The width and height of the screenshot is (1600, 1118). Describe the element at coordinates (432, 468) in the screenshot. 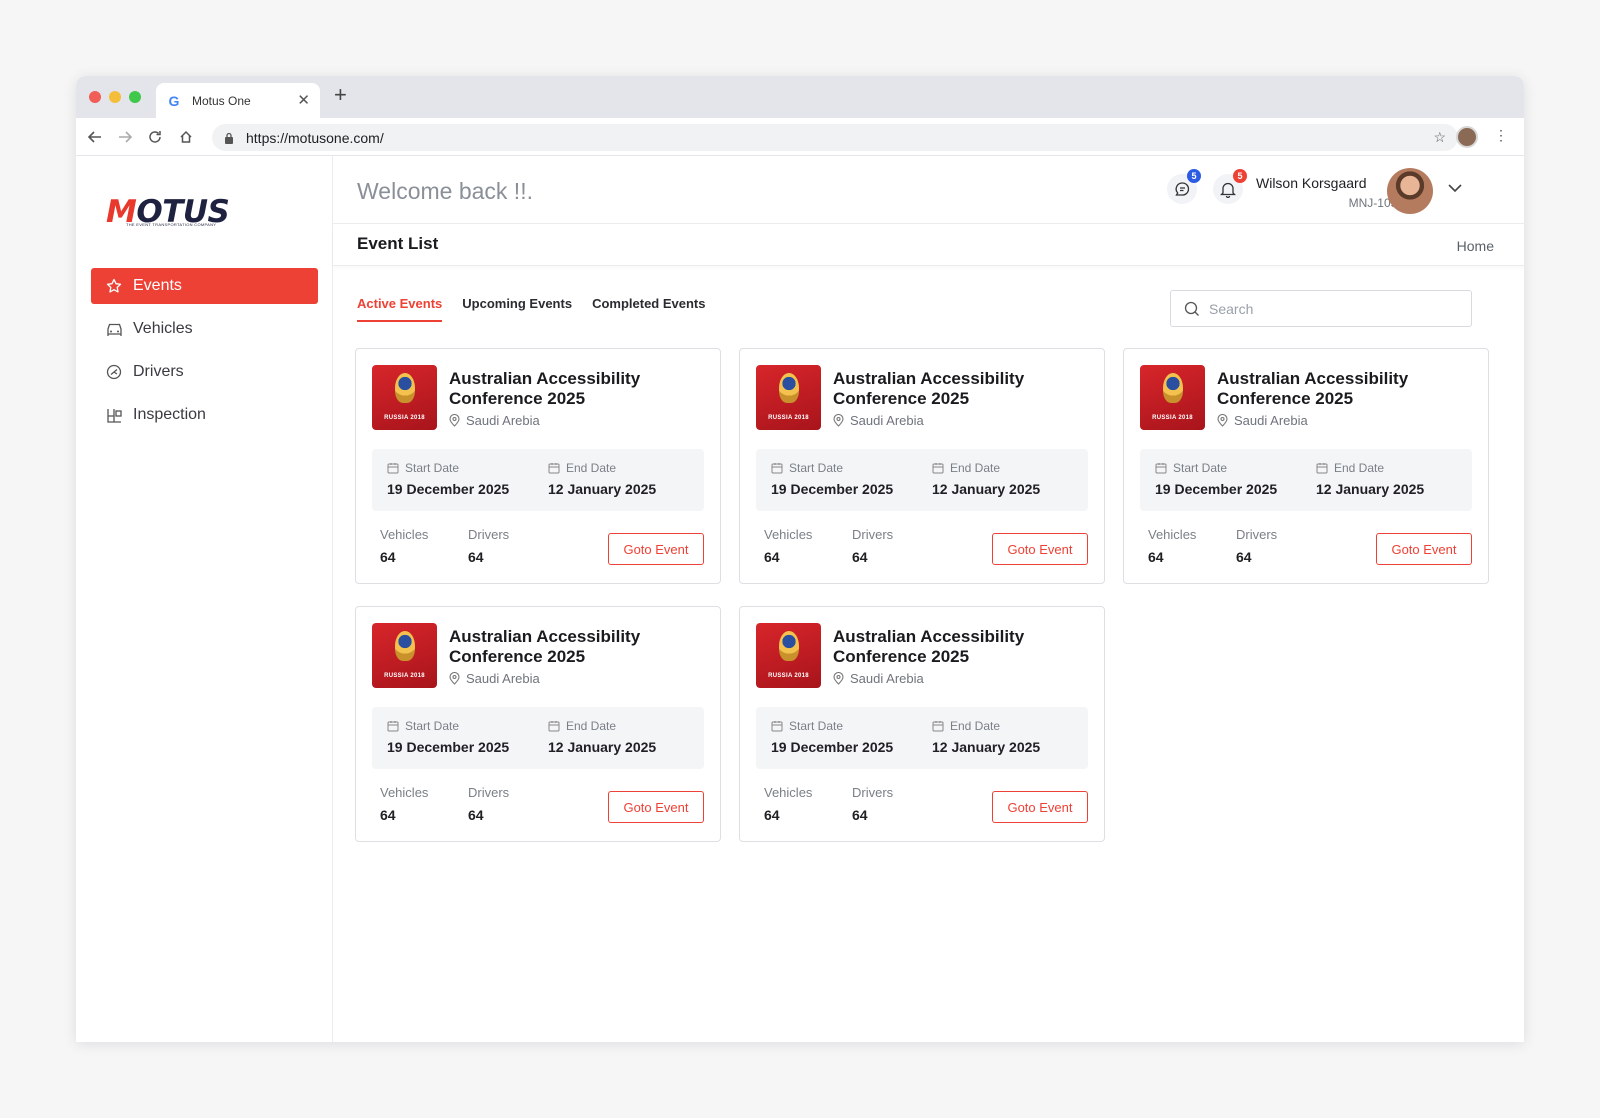

I see `start-date-label: Start Date` at that location.